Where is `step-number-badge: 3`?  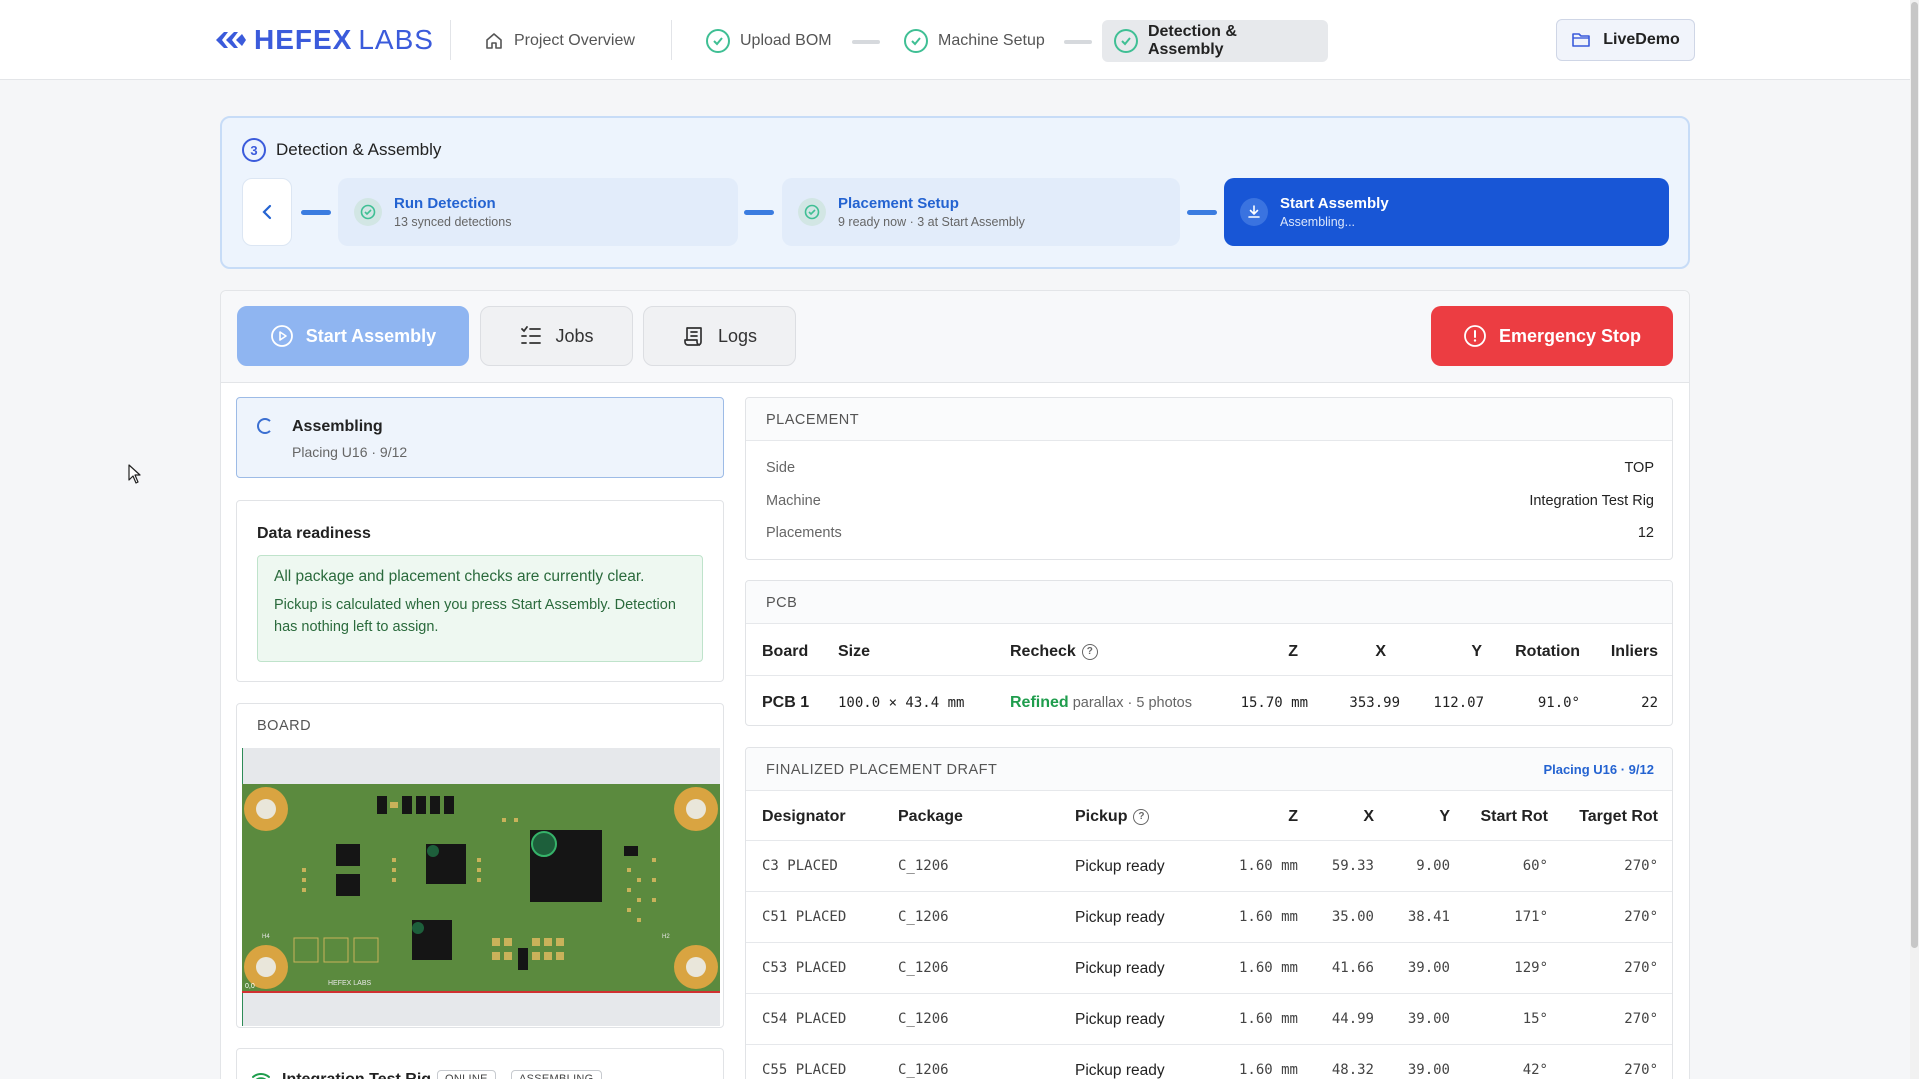 step-number-badge: 3 is located at coordinates (254, 150).